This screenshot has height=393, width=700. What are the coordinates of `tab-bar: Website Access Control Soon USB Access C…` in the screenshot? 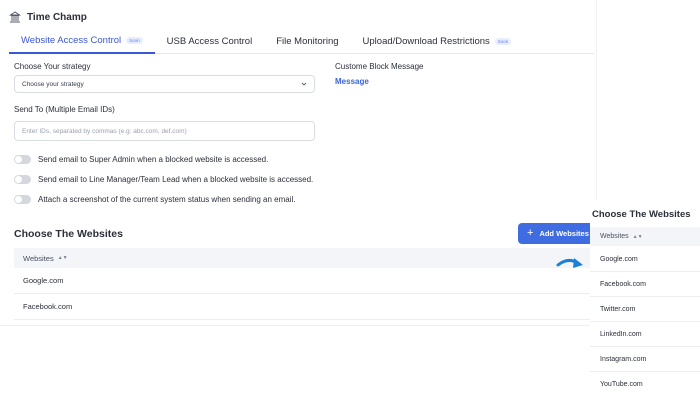 It's located at (301, 41).